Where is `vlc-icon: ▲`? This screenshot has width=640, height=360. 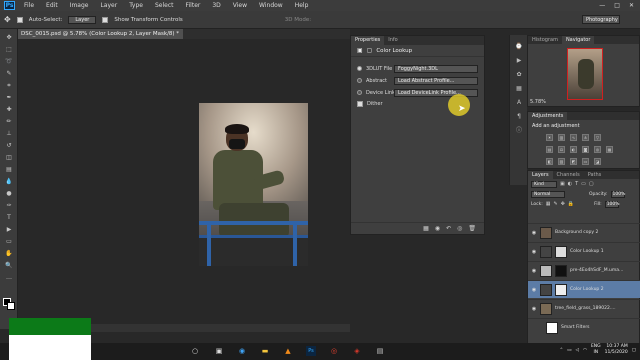 vlc-icon: ▲ is located at coordinates (288, 351).